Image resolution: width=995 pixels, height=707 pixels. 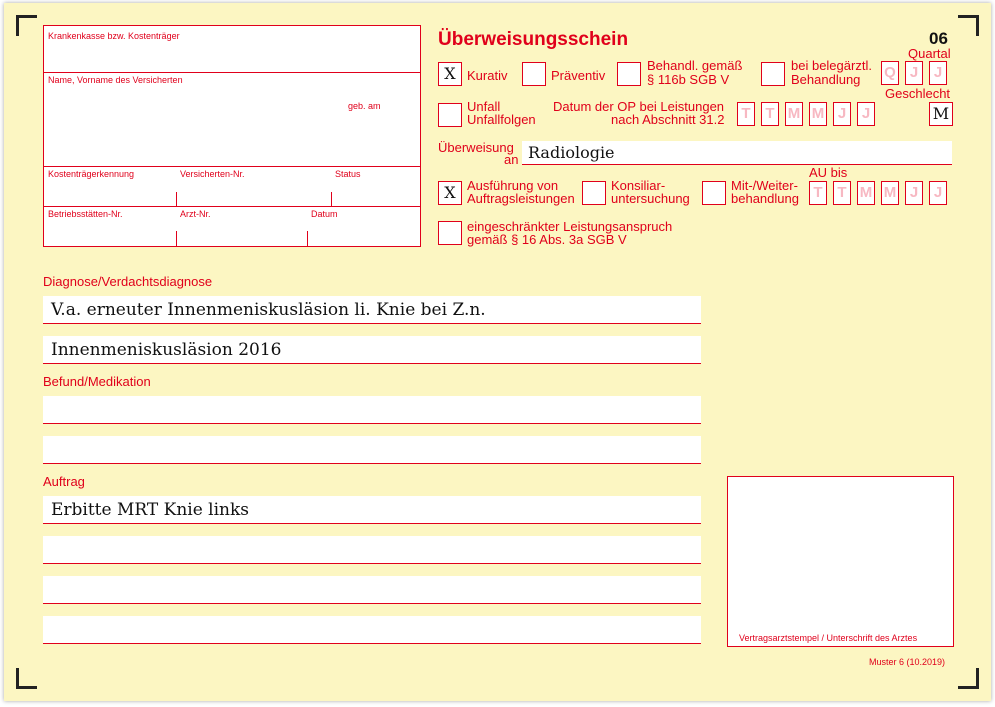 I want to click on op-date-cell-6: J, so click(x=866, y=114).